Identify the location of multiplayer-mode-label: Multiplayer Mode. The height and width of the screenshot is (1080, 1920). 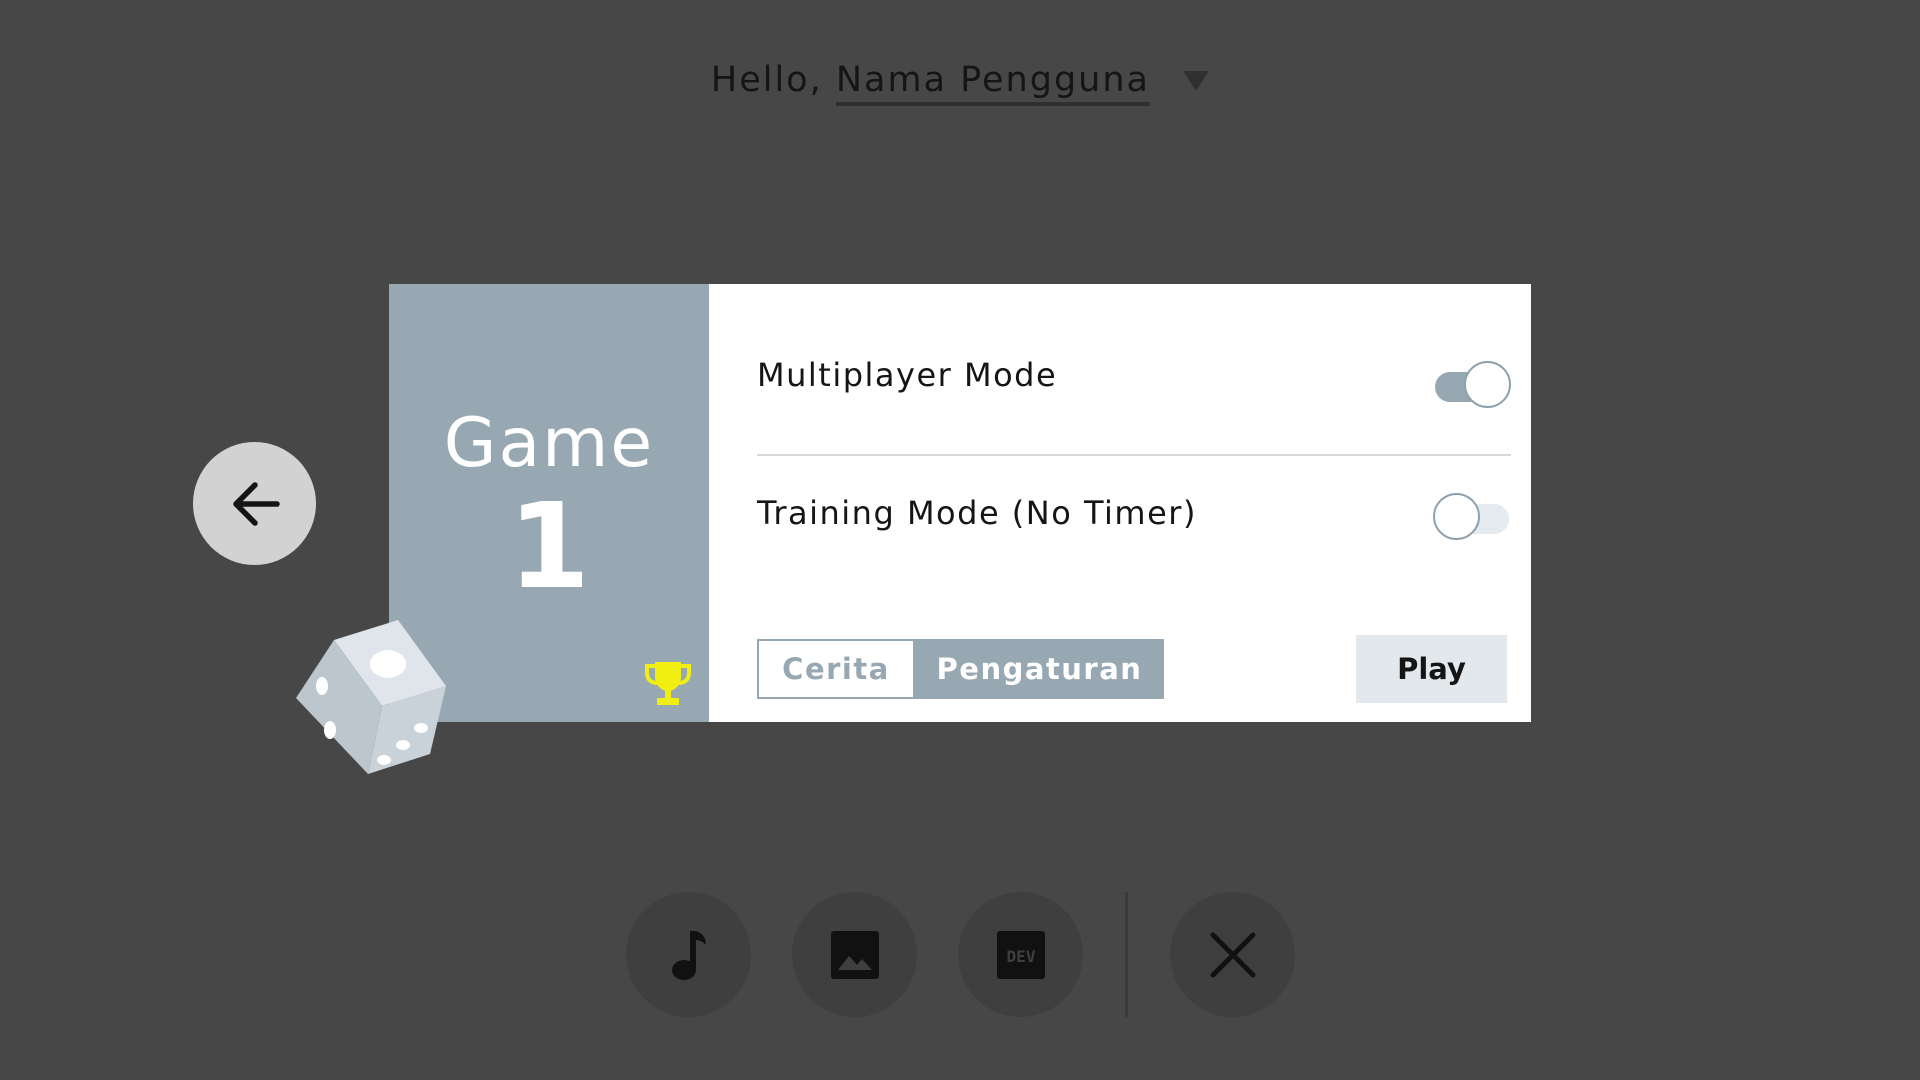
(907, 375).